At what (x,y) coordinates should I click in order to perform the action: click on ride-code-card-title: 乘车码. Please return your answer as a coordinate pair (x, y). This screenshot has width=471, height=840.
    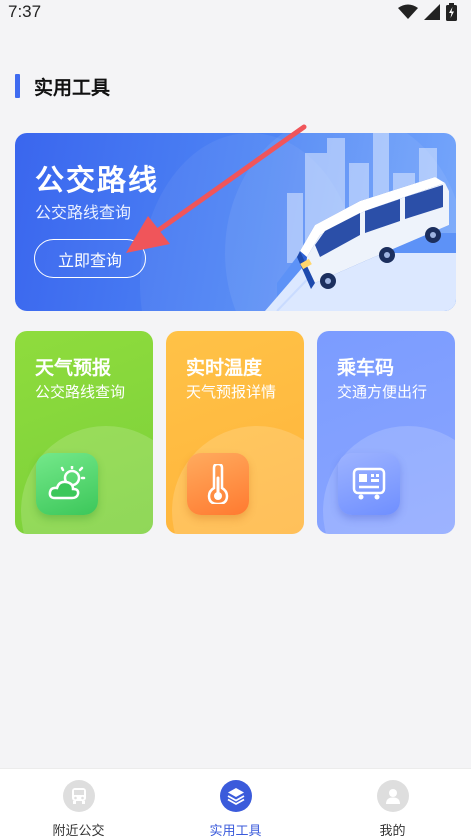
    Looking at the image, I should click on (366, 368).